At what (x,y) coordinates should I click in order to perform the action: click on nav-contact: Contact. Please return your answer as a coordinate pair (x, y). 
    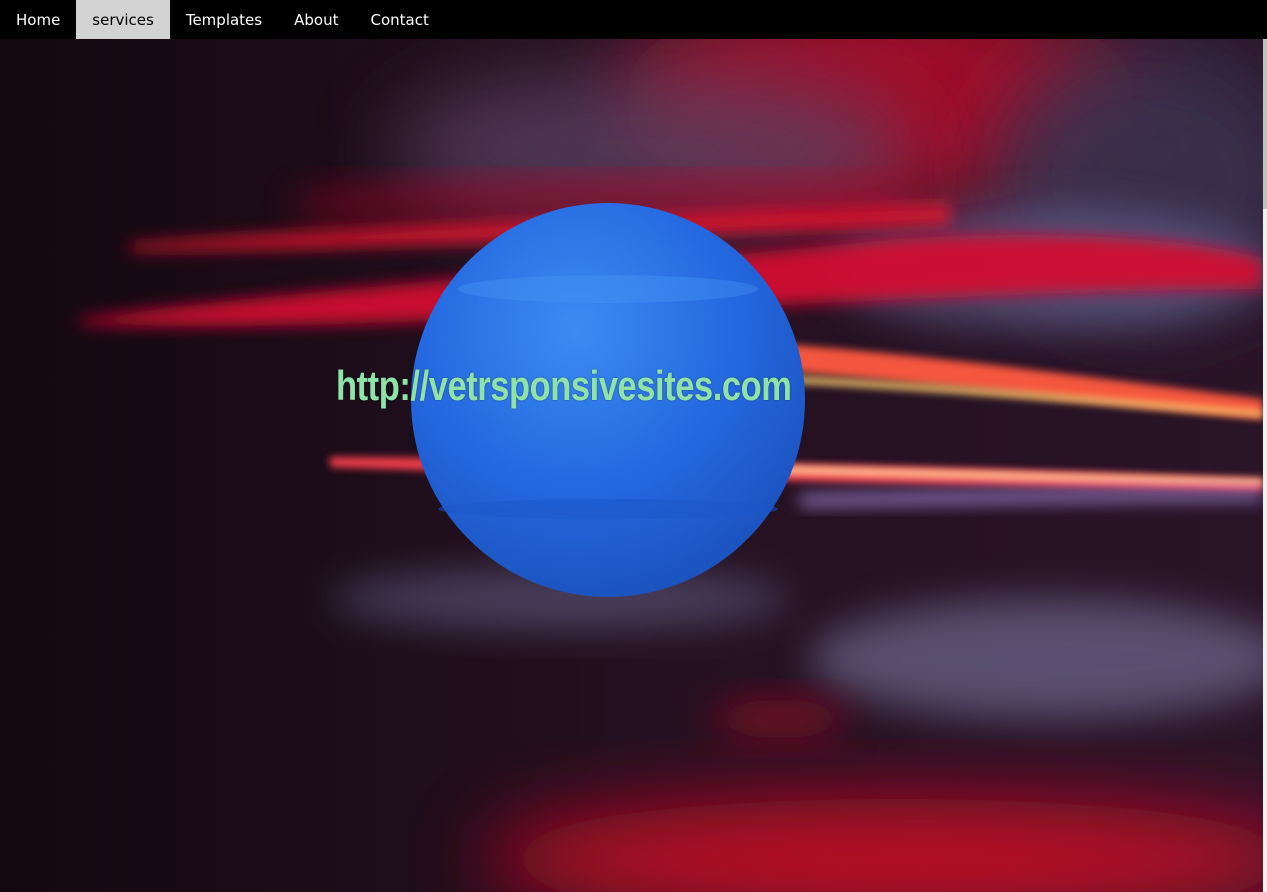
    Looking at the image, I should click on (399, 19).